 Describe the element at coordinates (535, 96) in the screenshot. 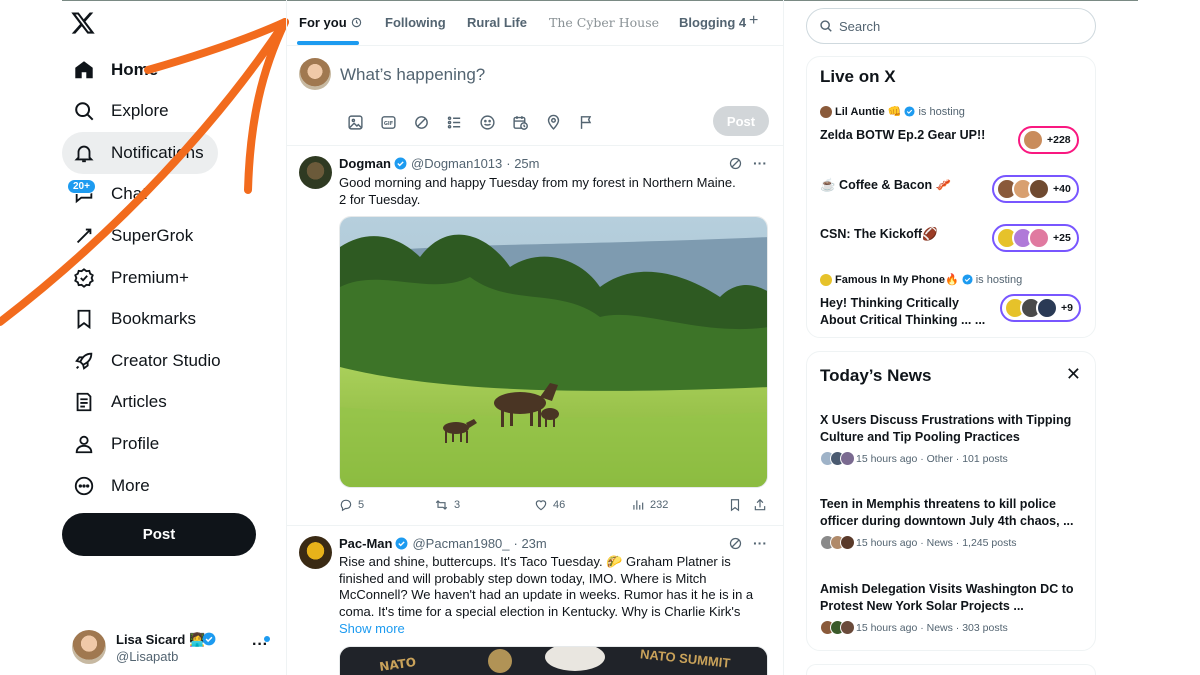

I see `composer: What’s happening? GIF Post` at that location.